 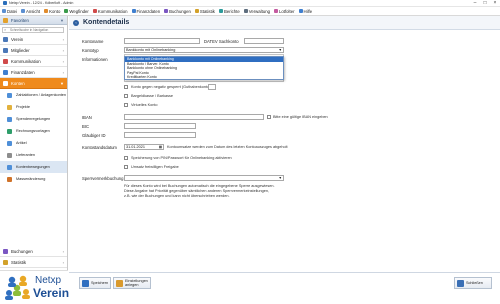 What do you see at coordinates (33, 262) in the screenshot?
I see `sidebar-bottom-item-1: Statistik ›` at bounding box center [33, 262].